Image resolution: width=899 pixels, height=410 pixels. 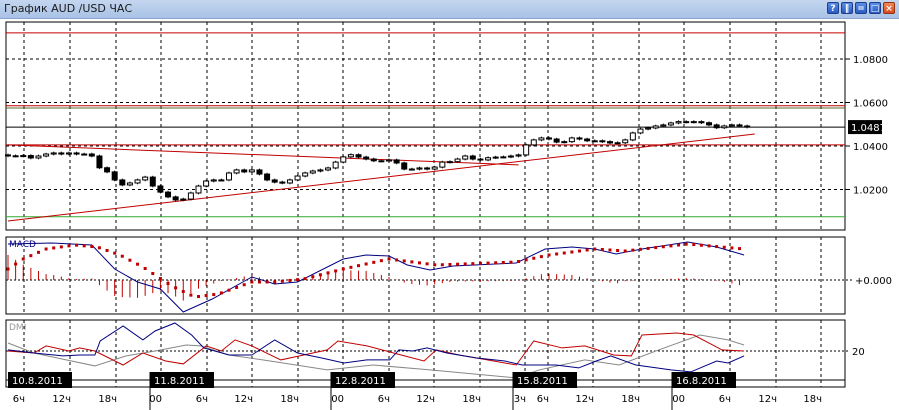 I want to click on hour-label: 00, so click(x=155, y=399).